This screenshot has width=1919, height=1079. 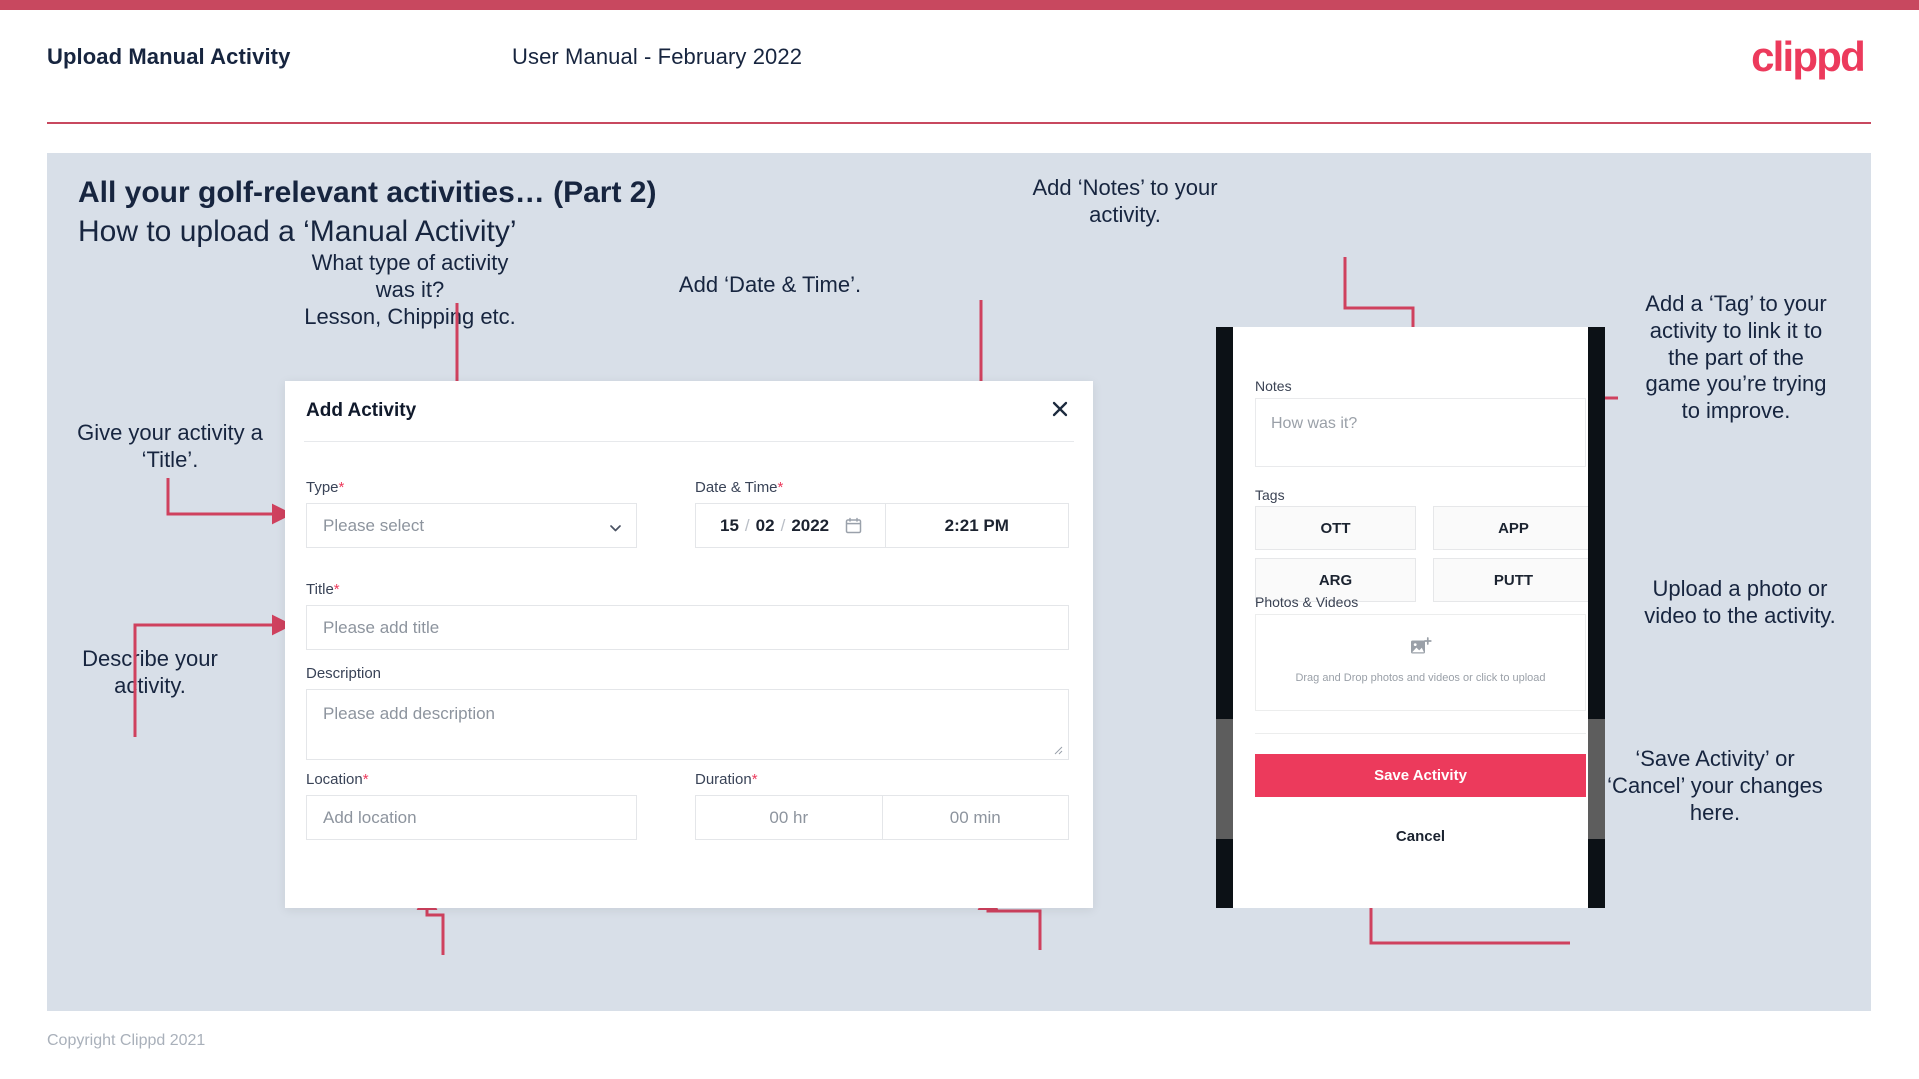 What do you see at coordinates (1421, 649) in the screenshot?
I see `add-image-icon` at bounding box center [1421, 649].